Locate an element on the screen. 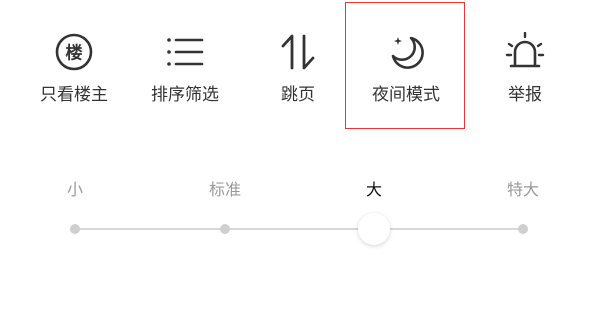 The height and width of the screenshot is (322, 600). jump-page-button: 跳页 is located at coordinates (298, 70).